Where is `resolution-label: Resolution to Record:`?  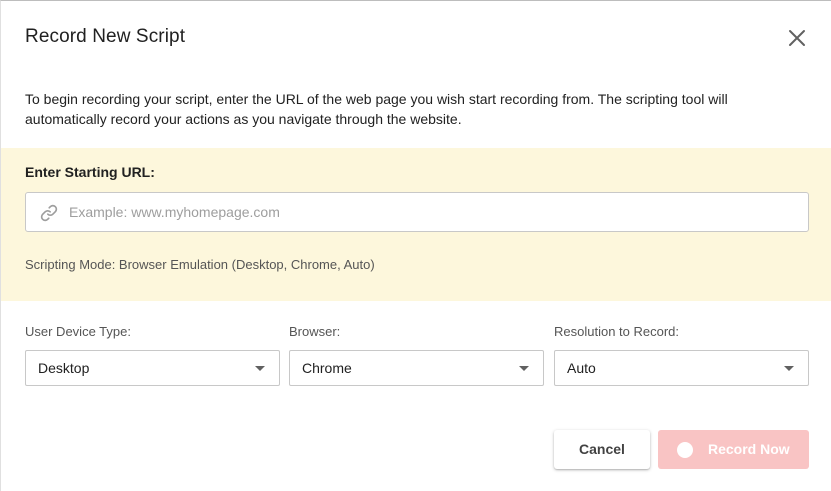 resolution-label: Resolution to Record: is located at coordinates (617, 331).